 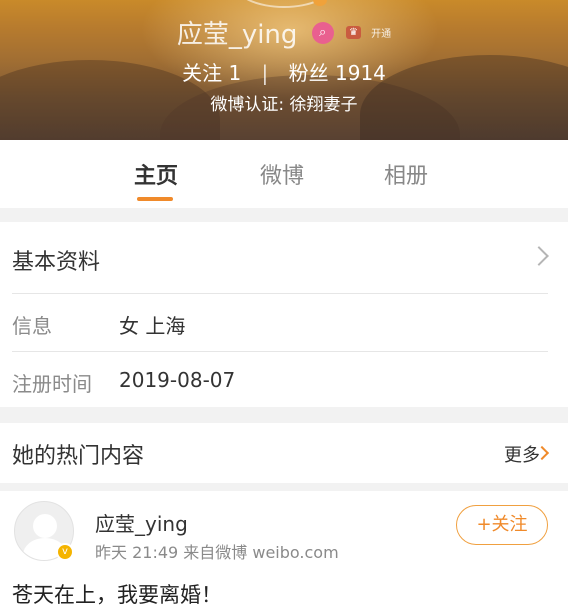 What do you see at coordinates (52, 384) in the screenshot?
I see `registration-label: 注册时间` at bounding box center [52, 384].